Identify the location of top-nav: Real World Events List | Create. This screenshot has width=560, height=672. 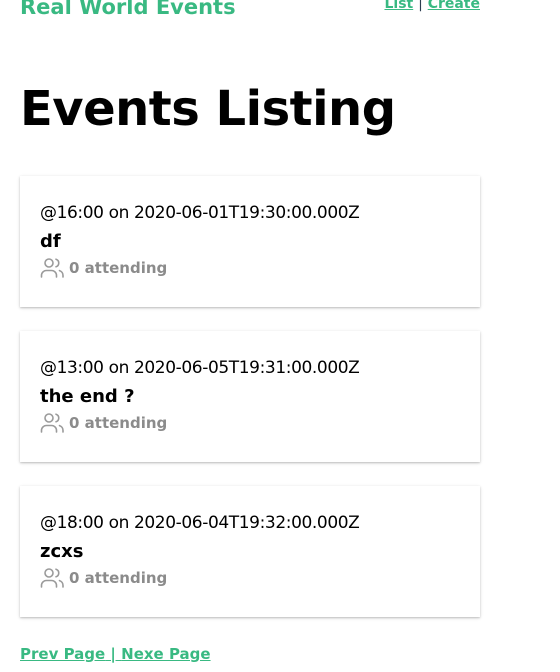
(250, 10).